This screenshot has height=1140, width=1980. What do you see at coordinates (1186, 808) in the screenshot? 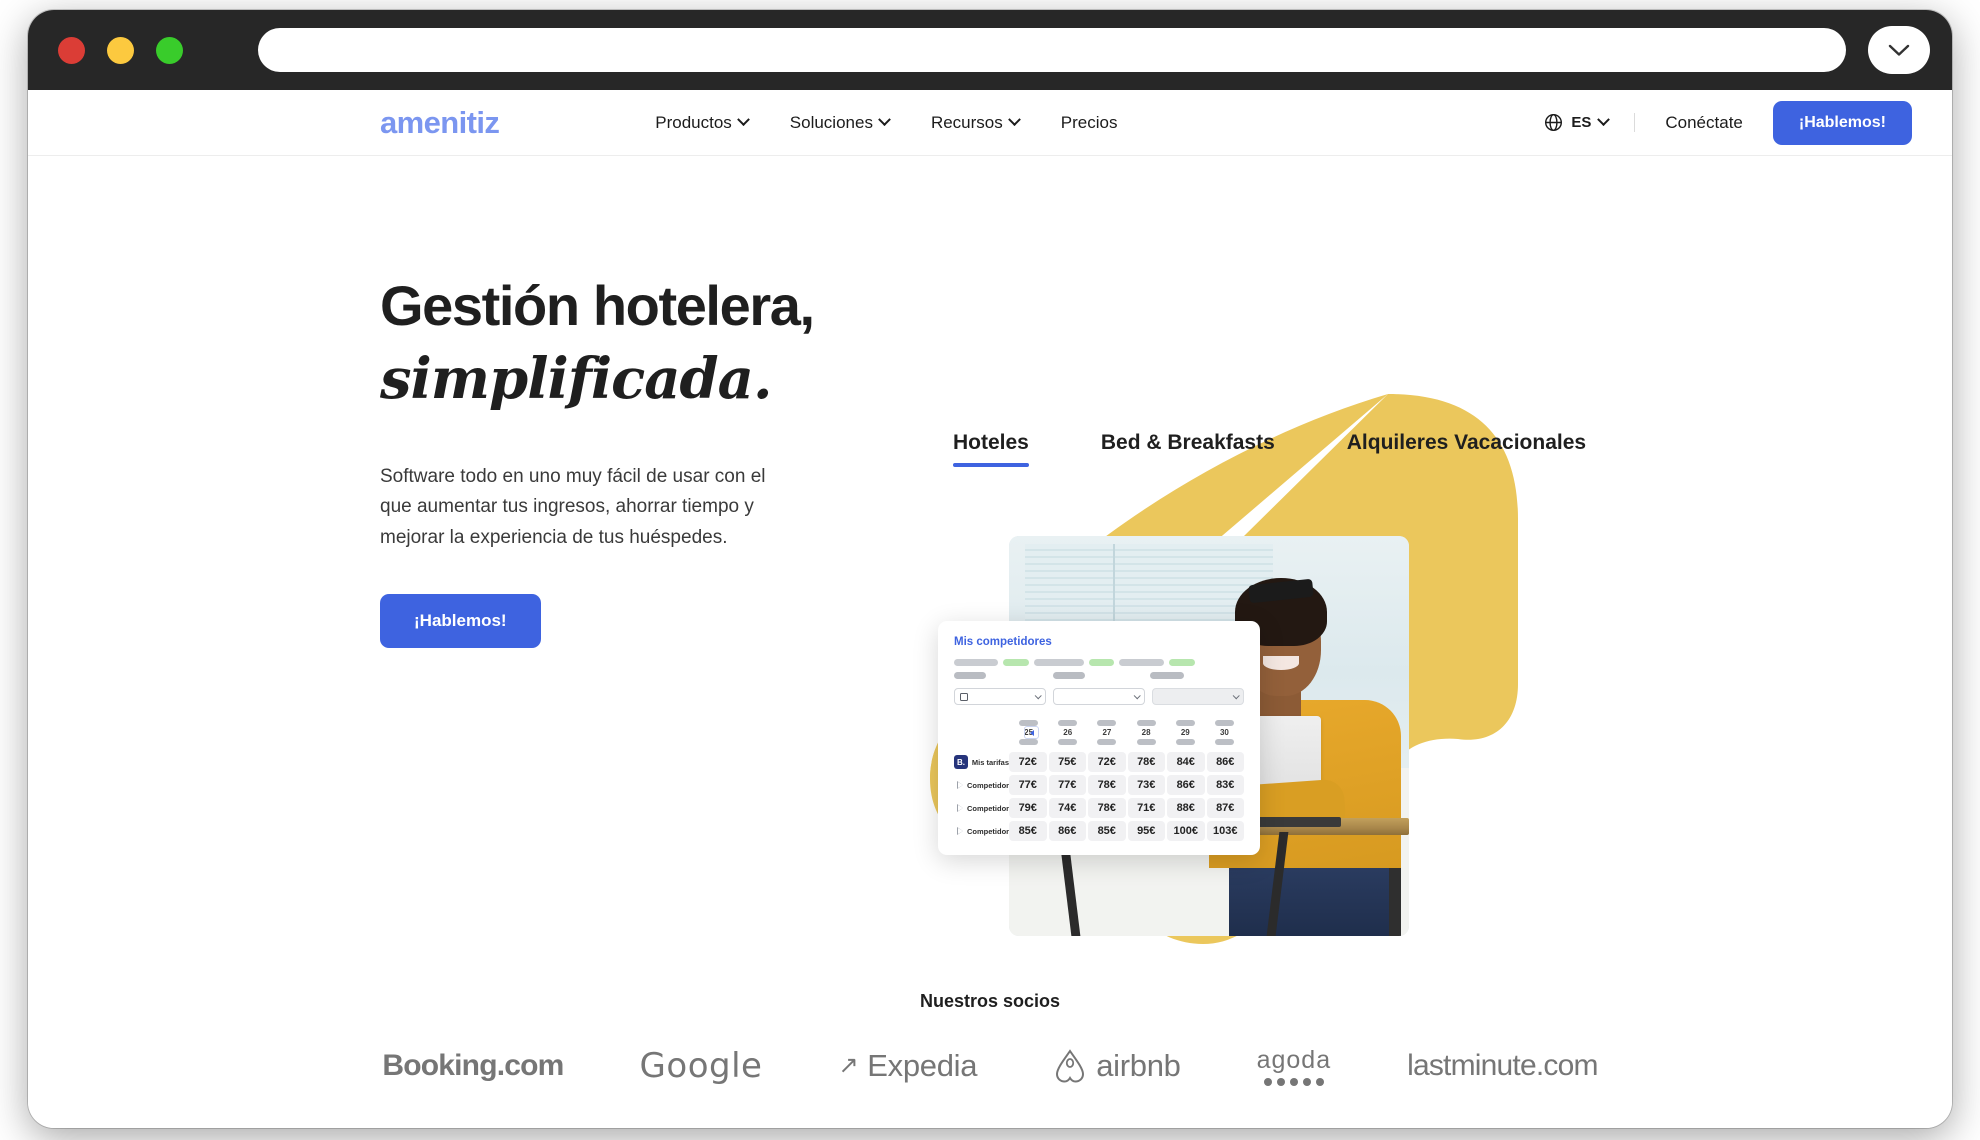
I see `price-cell: 88€` at bounding box center [1186, 808].